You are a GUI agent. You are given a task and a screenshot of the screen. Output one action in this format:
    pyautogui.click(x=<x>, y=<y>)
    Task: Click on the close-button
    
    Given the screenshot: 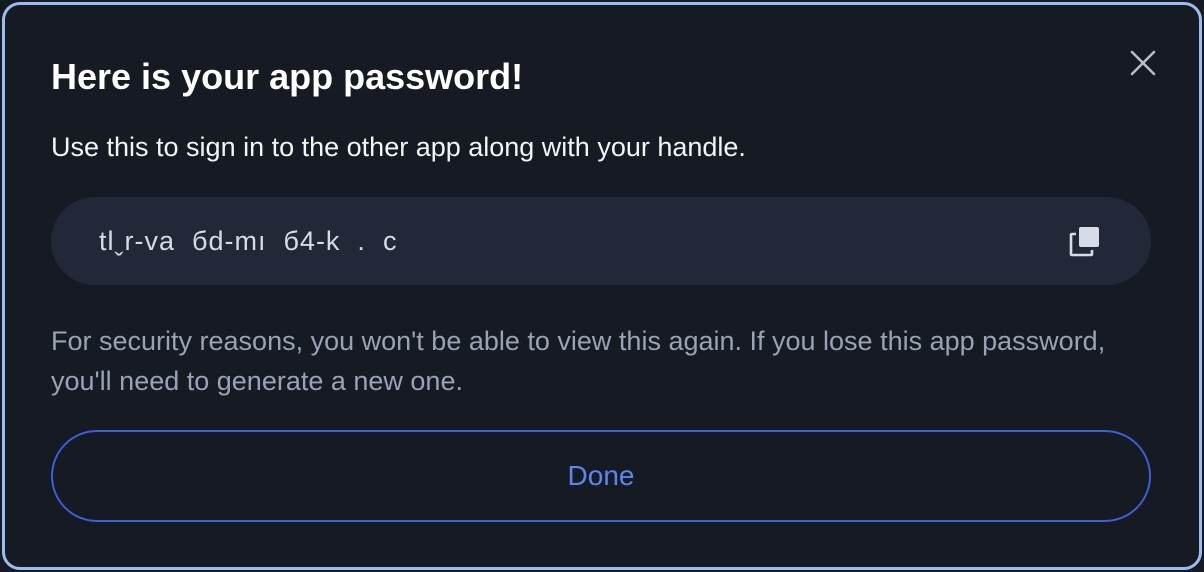 What is the action you would take?
    pyautogui.click(x=1143, y=63)
    